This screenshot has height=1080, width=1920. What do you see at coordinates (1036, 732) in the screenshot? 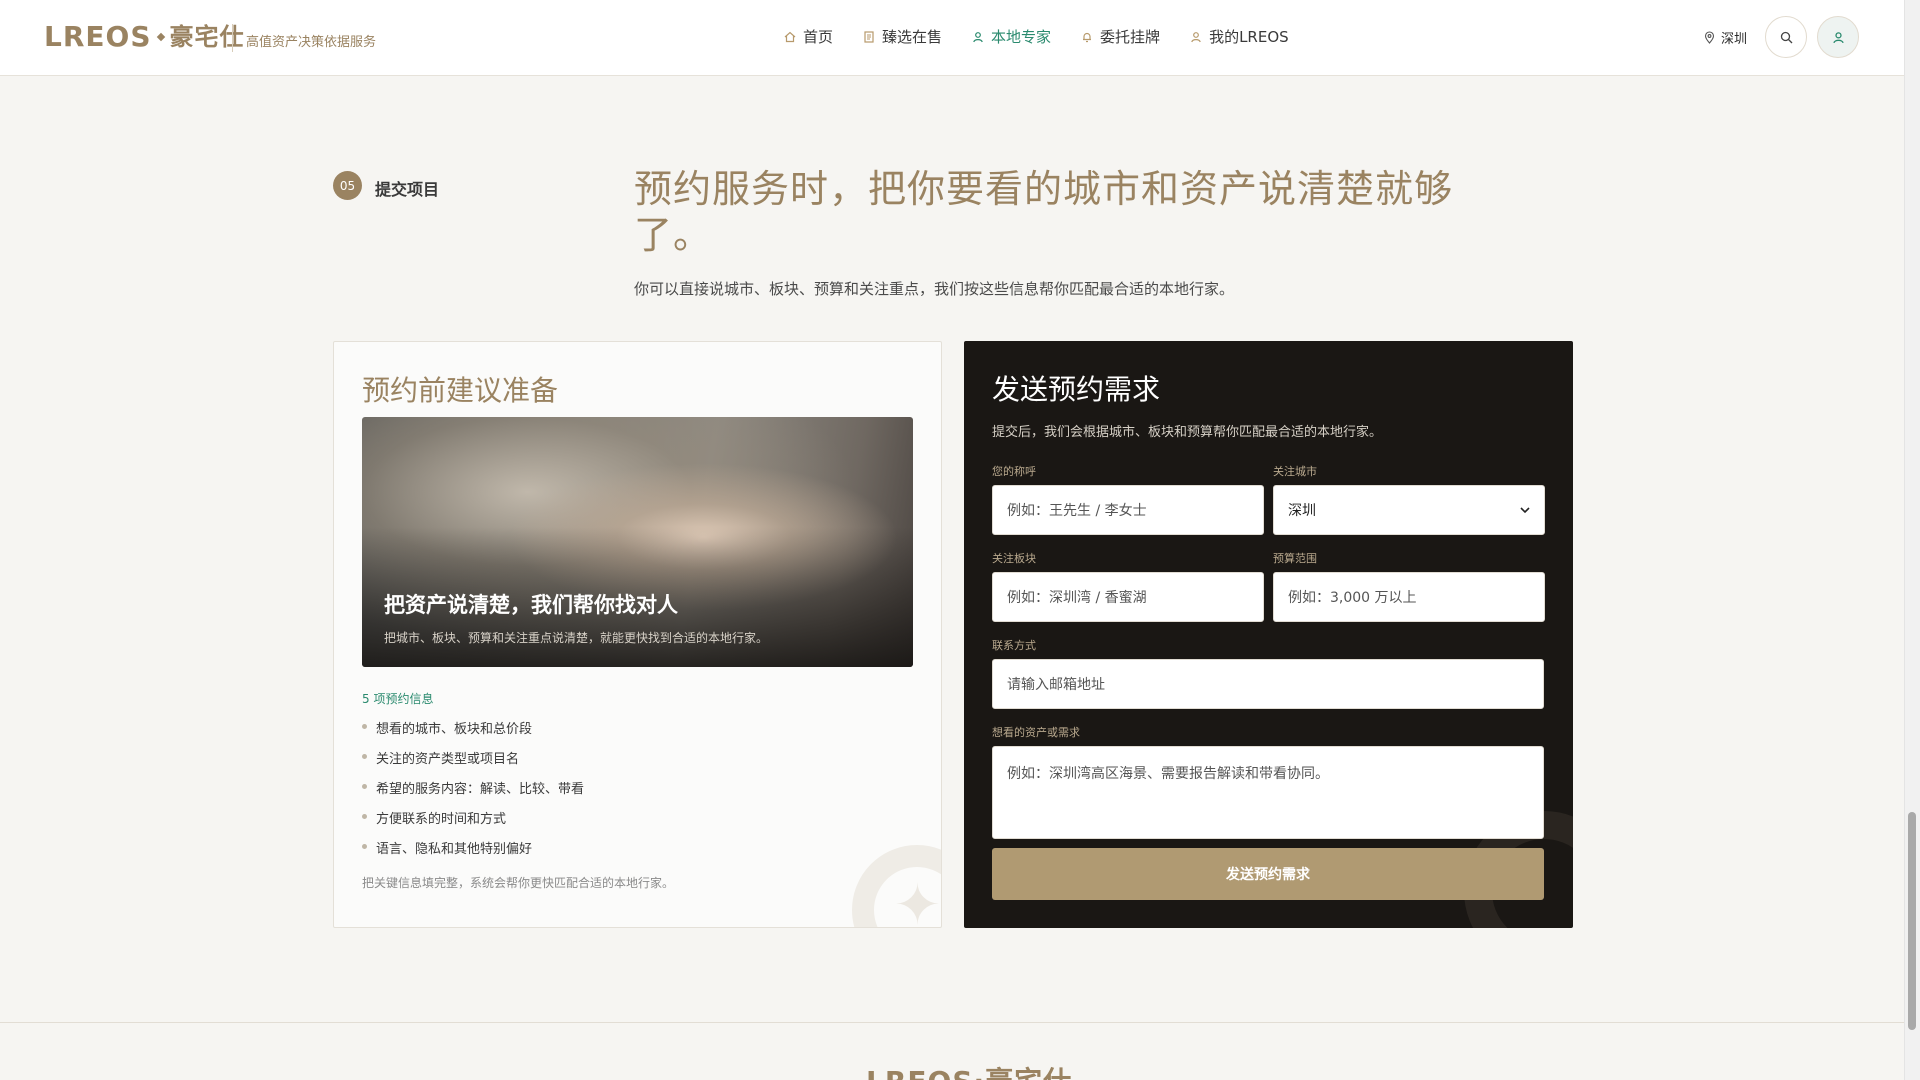
I see `needs-label: 想看的资产或需求` at bounding box center [1036, 732].